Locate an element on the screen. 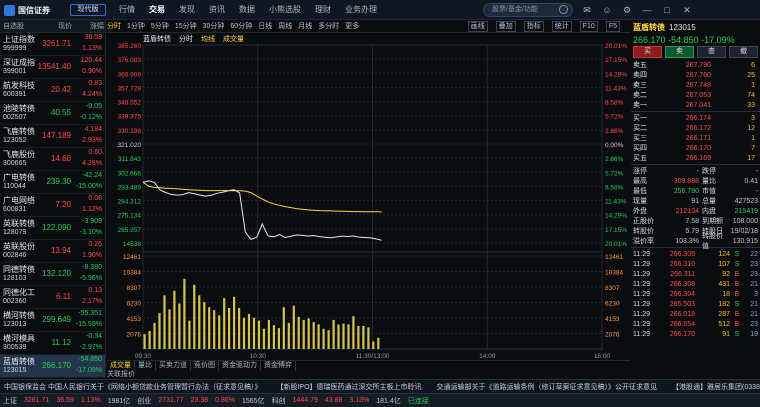 The width and height of the screenshot is (760, 407). ticker-item: 中国银保监会 中国人民银行关于《网络小额贷款业务管理暂行办法（征求意见稿）》 is located at coordinates (132, 387).